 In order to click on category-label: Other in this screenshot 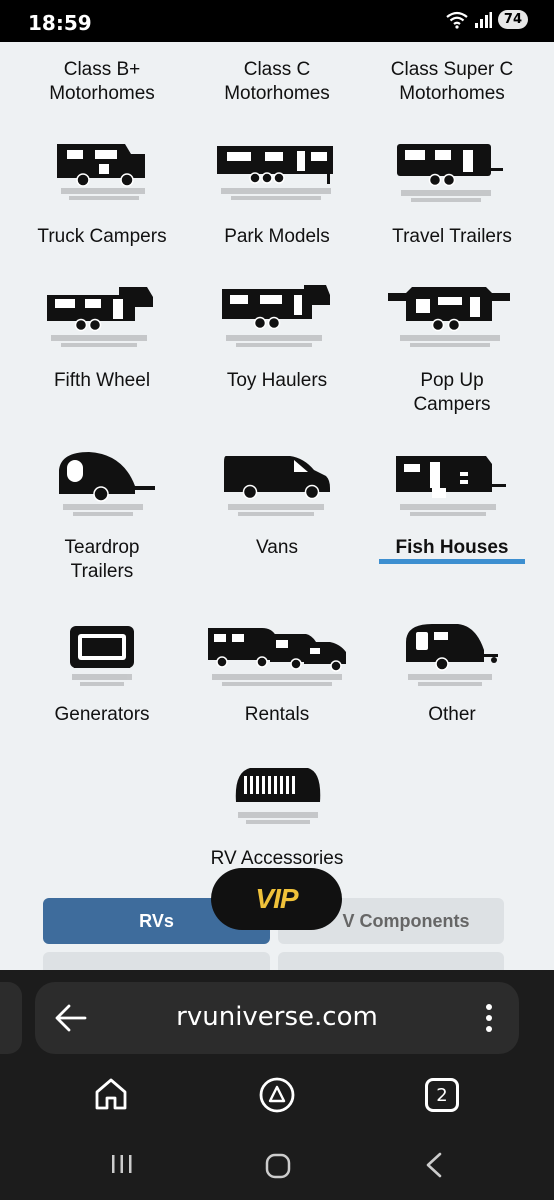, I will do `click(452, 714)`.